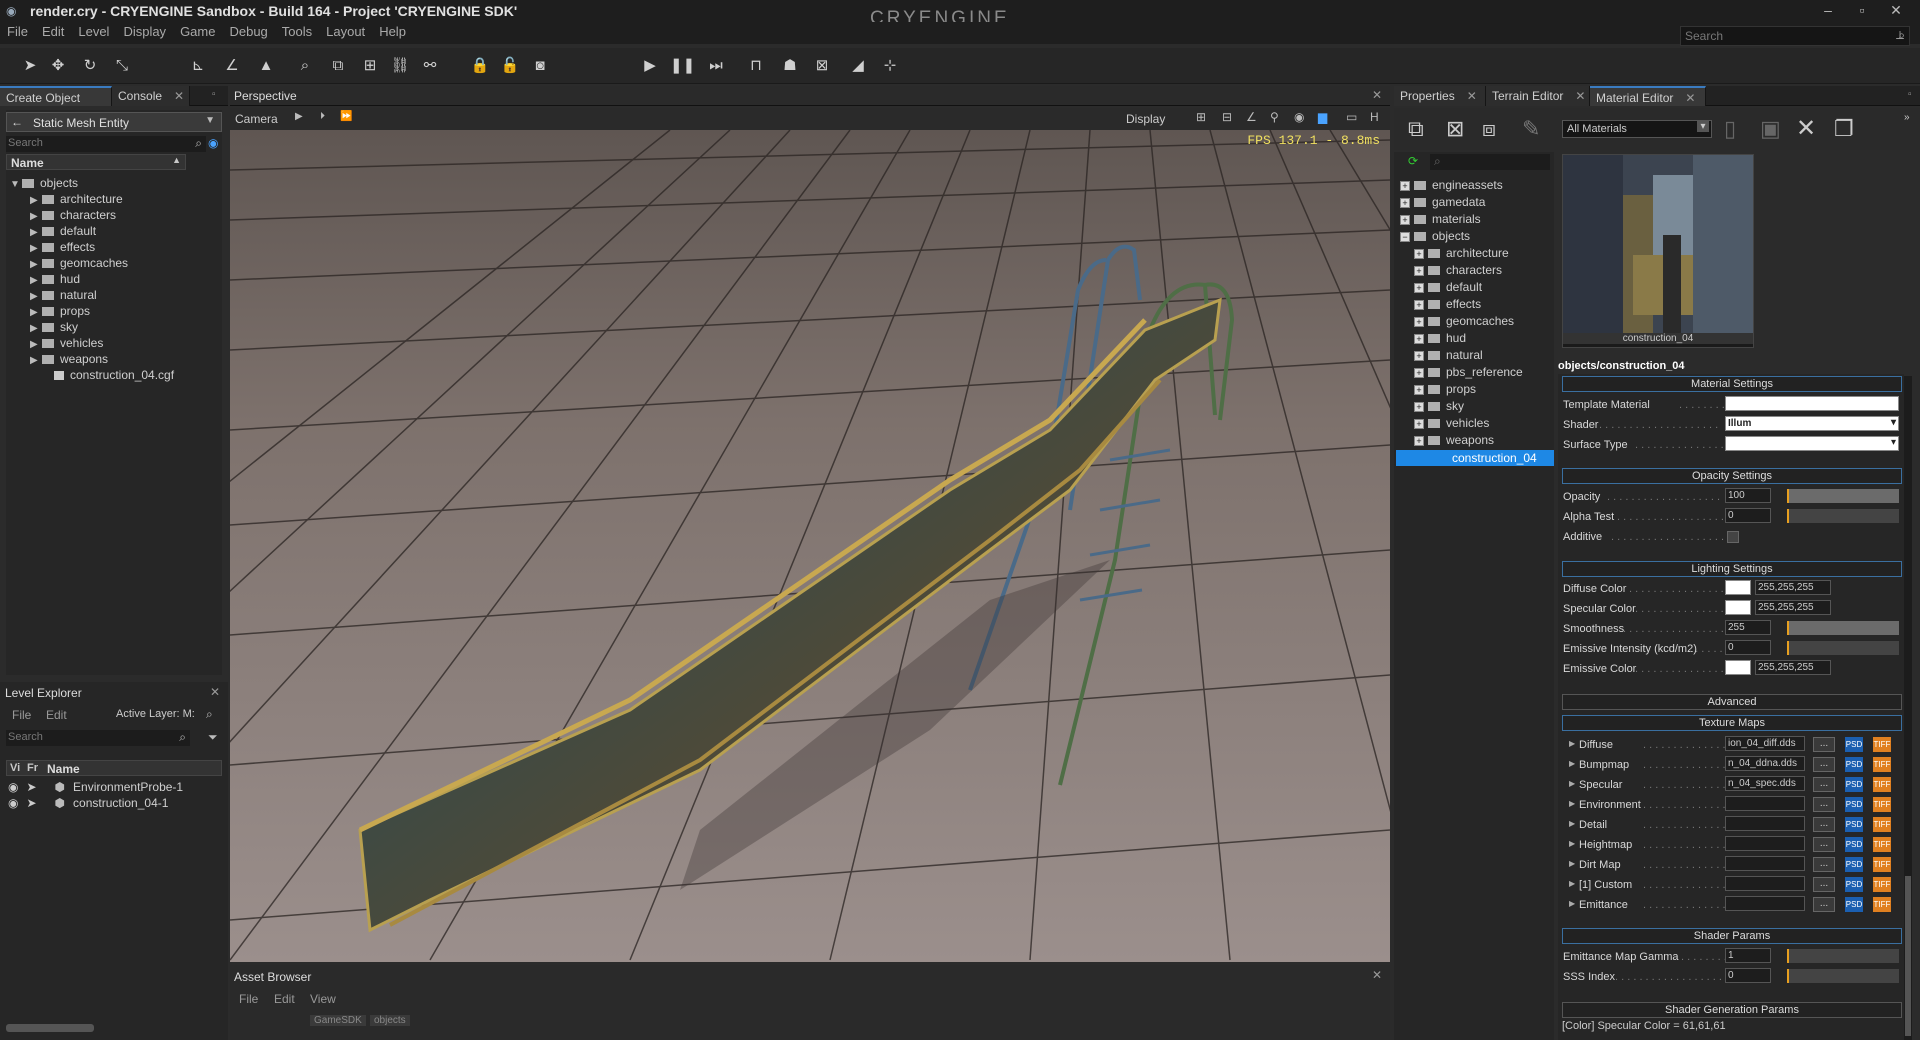 This screenshot has width=1920, height=1040. Describe the element at coordinates (95, 788) in the screenshot. I see `level-row: ◉ ➤ ⬢ EnvironmentProbe-1` at that location.